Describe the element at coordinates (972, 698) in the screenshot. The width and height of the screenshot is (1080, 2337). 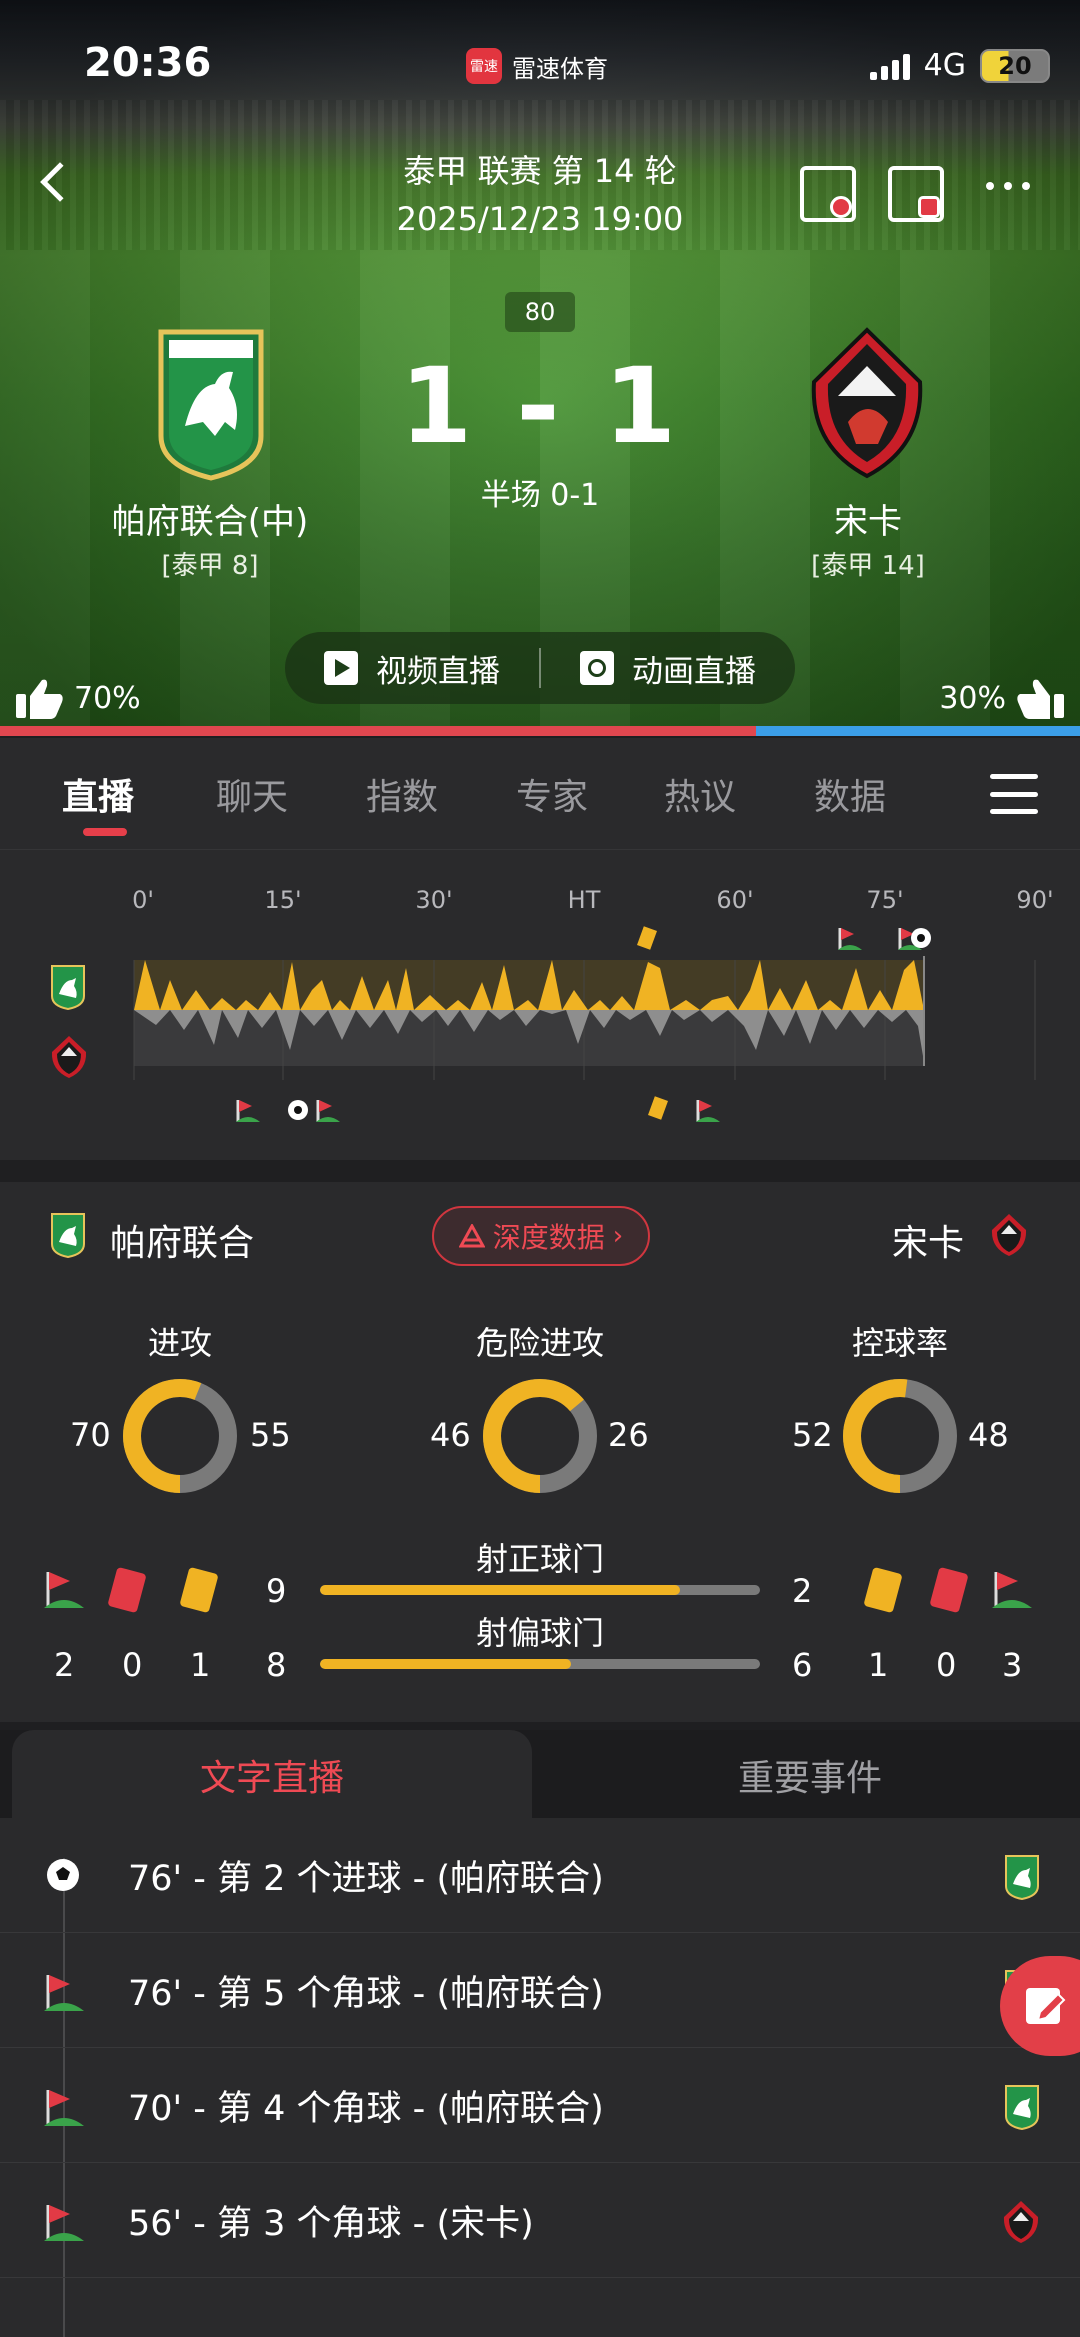
I see `away-vote-pct: 30%` at that location.